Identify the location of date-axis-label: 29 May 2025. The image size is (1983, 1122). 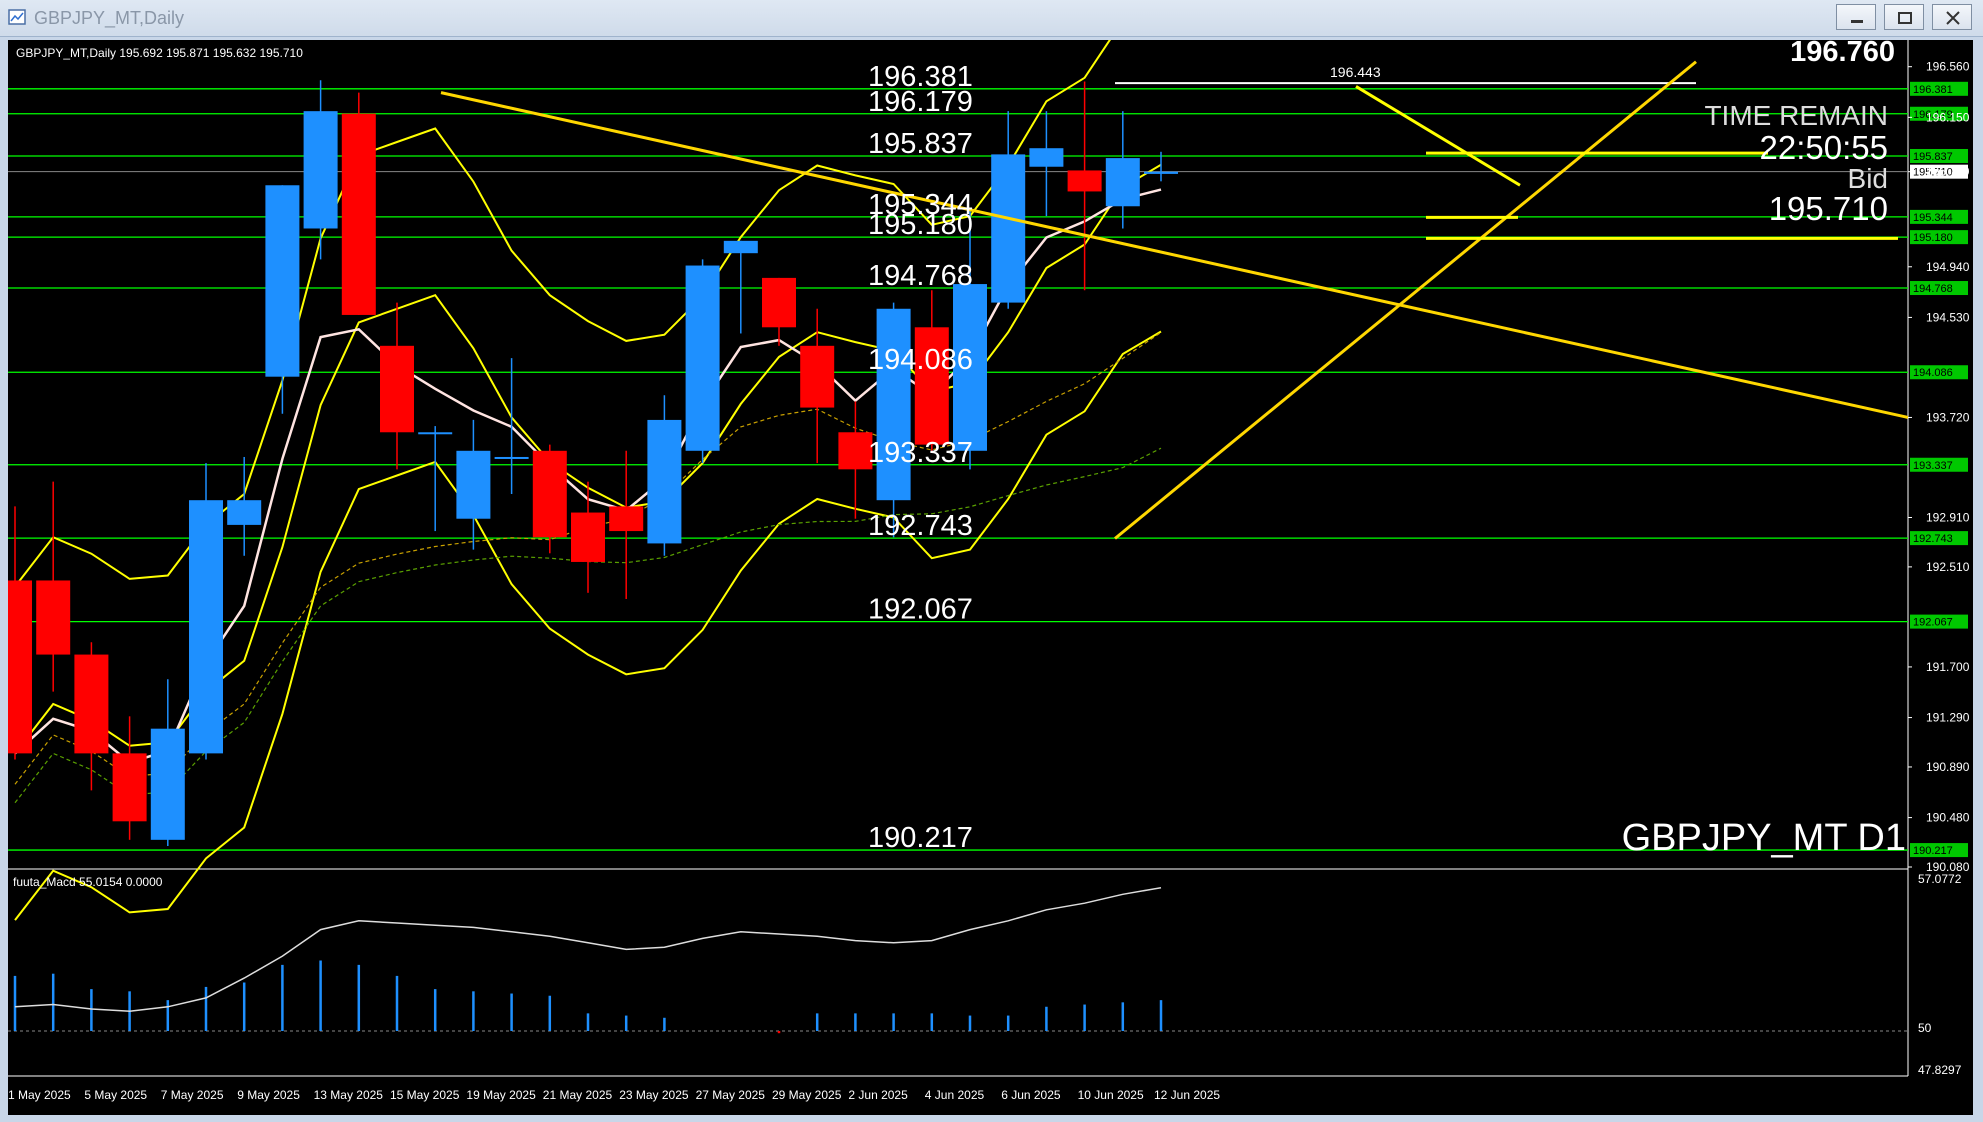
(807, 1095).